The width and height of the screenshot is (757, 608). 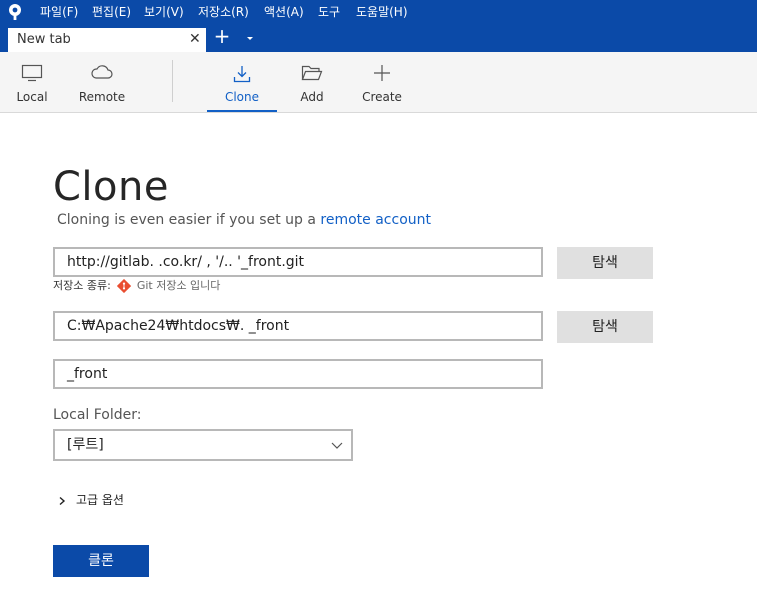 What do you see at coordinates (82, 285) in the screenshot?
I see `repo-type-label: 저장소 종류:` at bounding box center [82, 285].